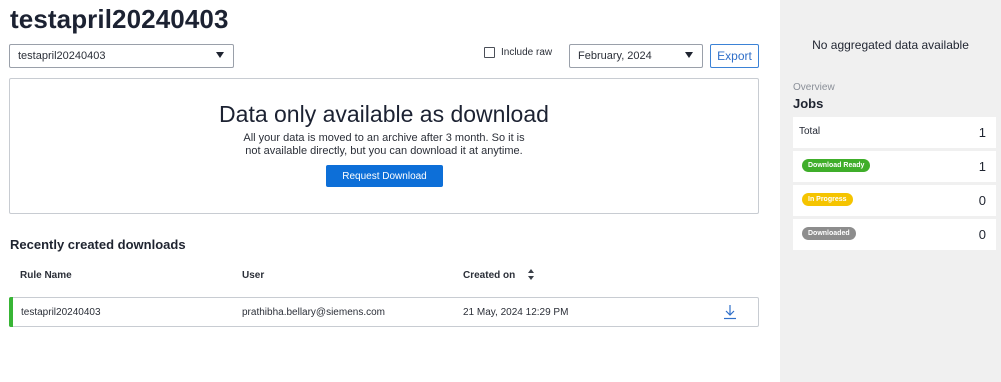 Image resolution: width=1001 pixels, height=382 pixels. Describe the element at coordinates (516, 312) in the screenshot. I see `cell-created-on: 21 May, 2024 12:29 PM` at that location.